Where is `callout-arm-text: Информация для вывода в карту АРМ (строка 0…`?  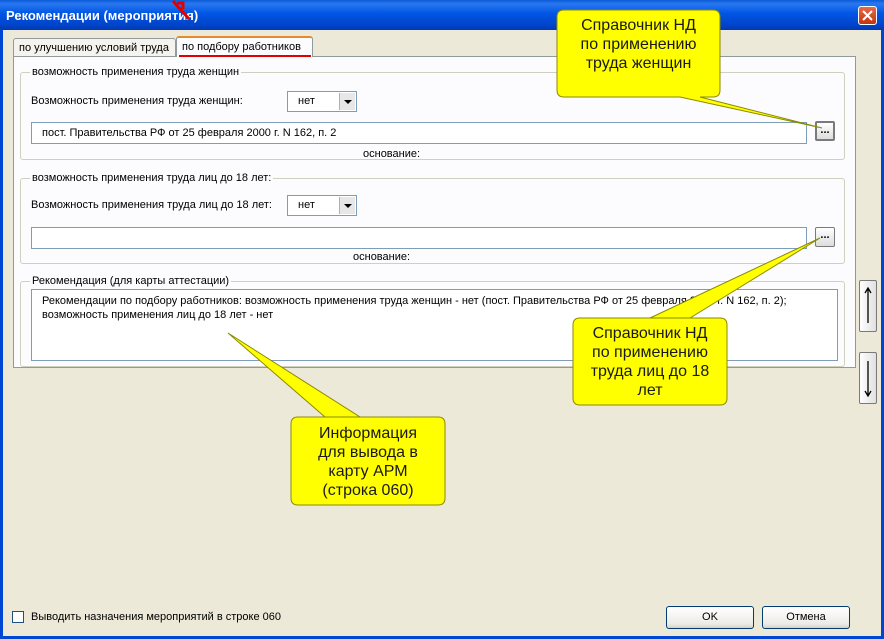
callout-arm-text: Информация для вывода в карту АРМ (строка 0… is located at coordinates (368, 462).